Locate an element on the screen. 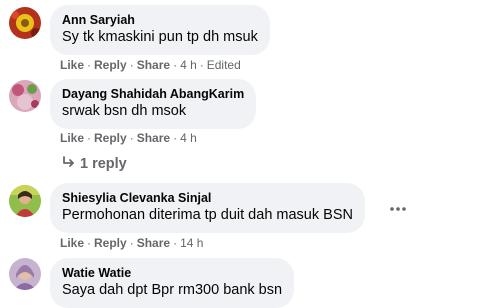 This screenshot has height=308, width=494. replies-count: 1 reply is located at coordinates (103, 164).